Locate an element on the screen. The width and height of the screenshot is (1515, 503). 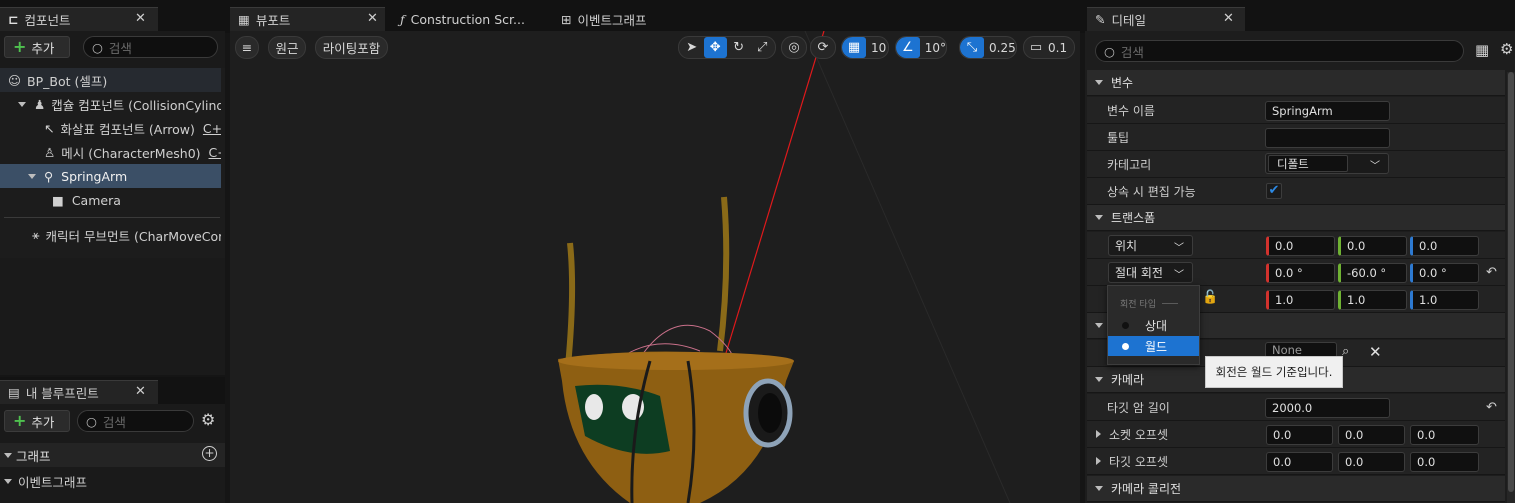
graph-section-header: 그래프 + is located at coordinates (112, 455).